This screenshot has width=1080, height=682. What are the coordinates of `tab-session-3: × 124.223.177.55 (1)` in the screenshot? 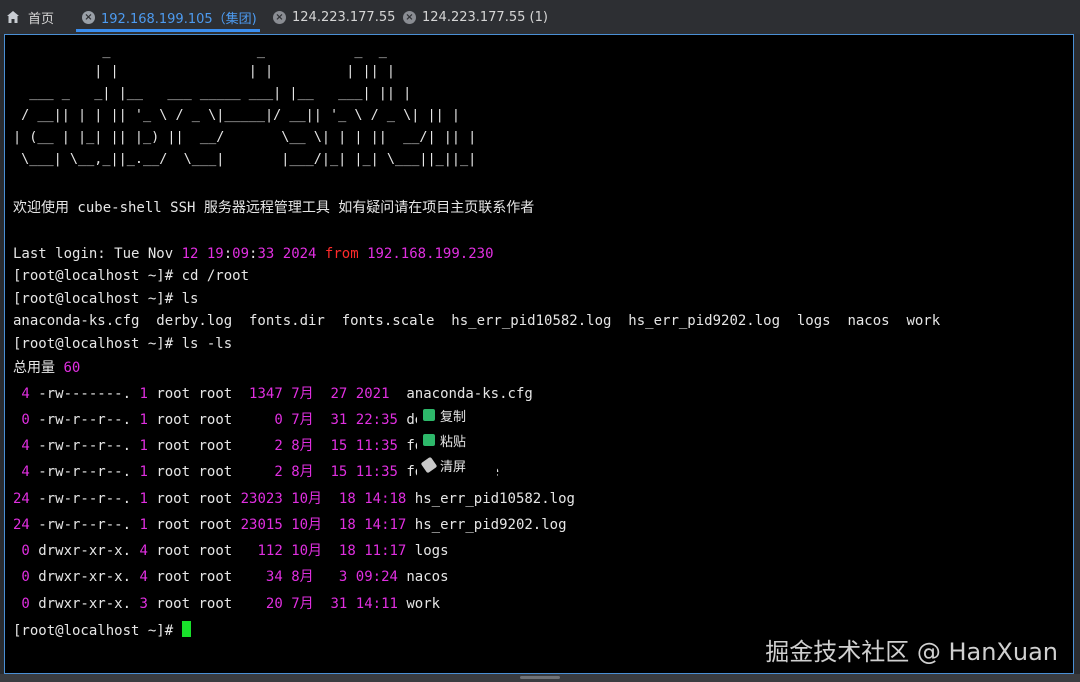 It's located at (475, 17).